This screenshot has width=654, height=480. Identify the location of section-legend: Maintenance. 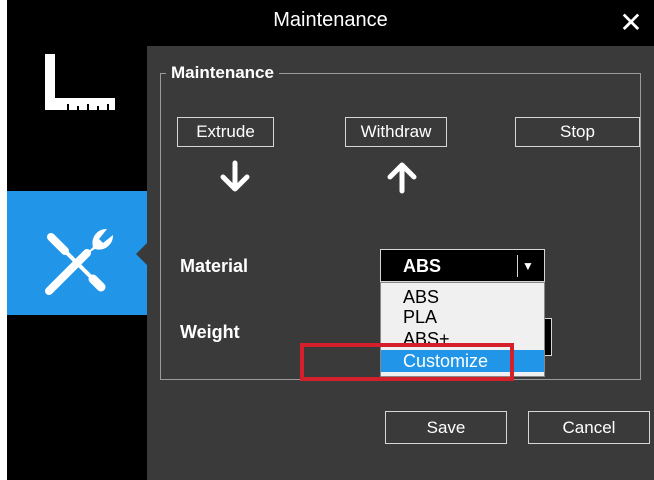
(222, 73).